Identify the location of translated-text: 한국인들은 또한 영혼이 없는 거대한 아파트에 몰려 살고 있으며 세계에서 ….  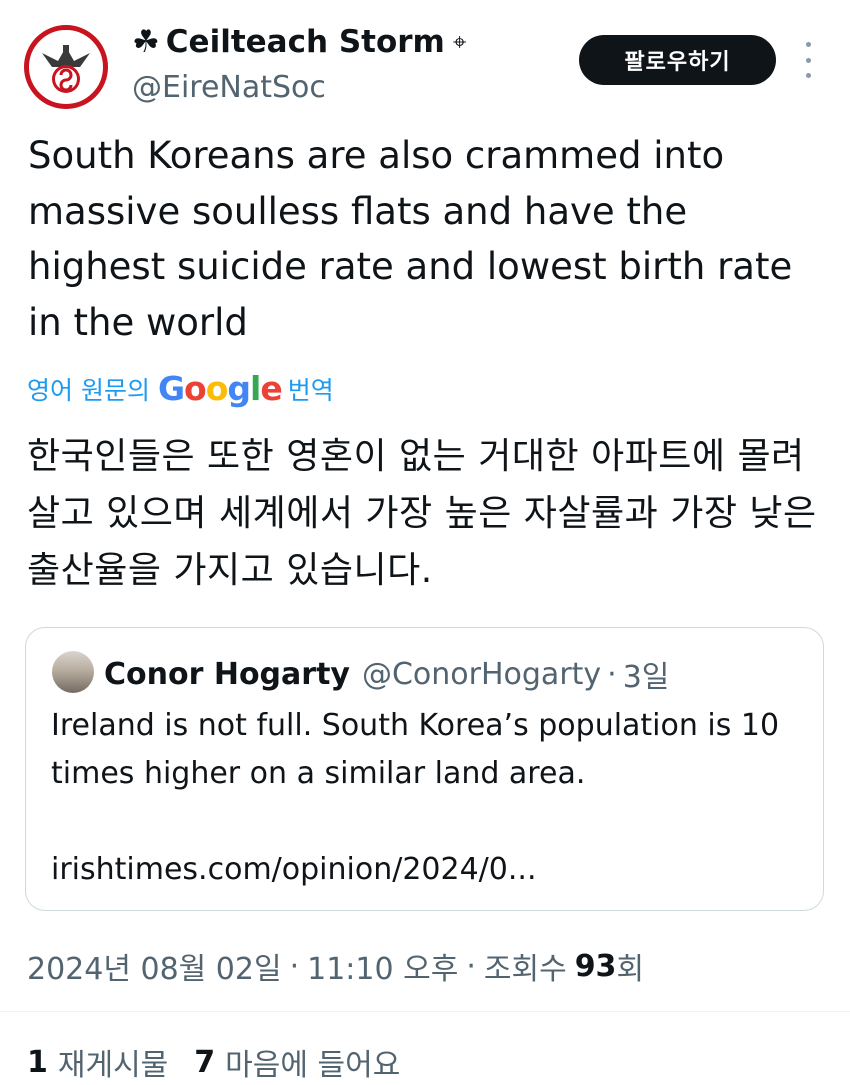
(422, 513).